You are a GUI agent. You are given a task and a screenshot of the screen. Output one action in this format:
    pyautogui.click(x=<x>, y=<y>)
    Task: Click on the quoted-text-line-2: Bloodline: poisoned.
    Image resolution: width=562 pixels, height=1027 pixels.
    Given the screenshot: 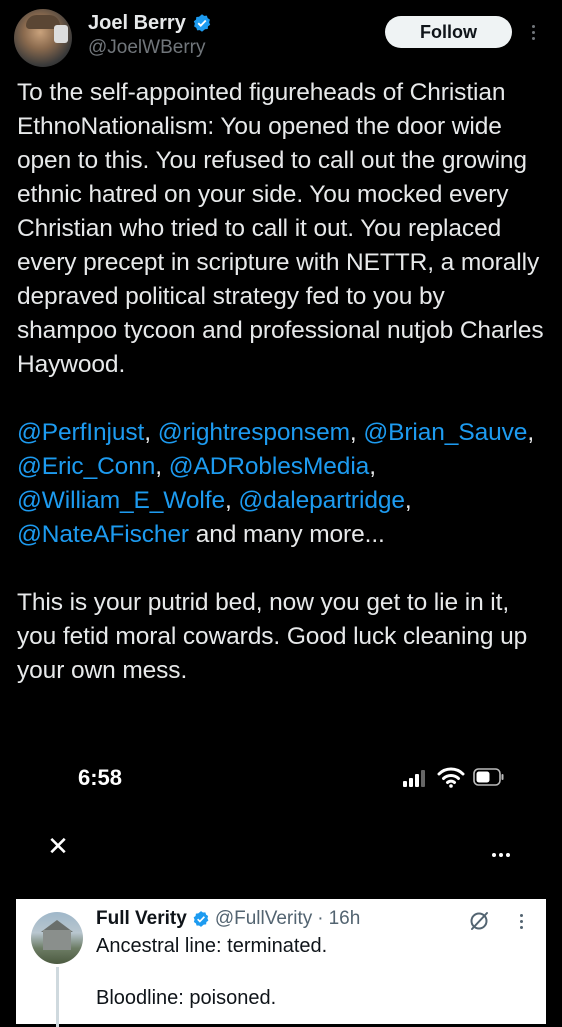 What is the action you would take?
    pyautogui.click(x=186, y=998)
    